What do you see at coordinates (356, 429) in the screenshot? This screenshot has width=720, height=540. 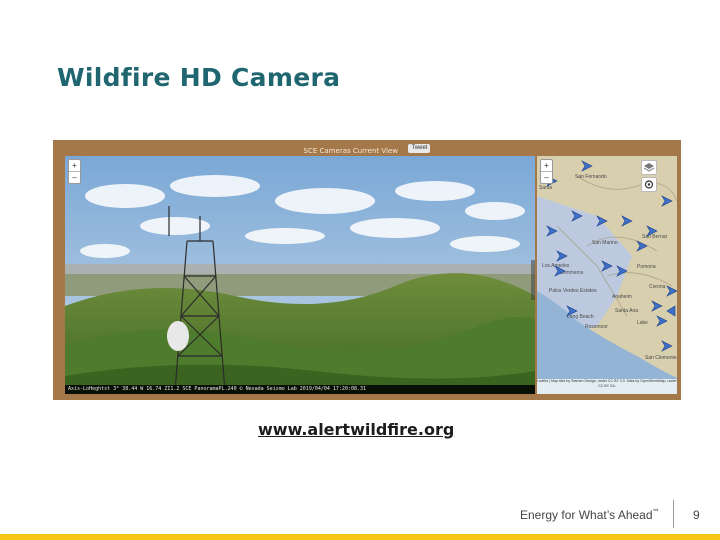 I see `alertwildfire-link: www.alertwildfire.org` at bounding box center [356, 429].